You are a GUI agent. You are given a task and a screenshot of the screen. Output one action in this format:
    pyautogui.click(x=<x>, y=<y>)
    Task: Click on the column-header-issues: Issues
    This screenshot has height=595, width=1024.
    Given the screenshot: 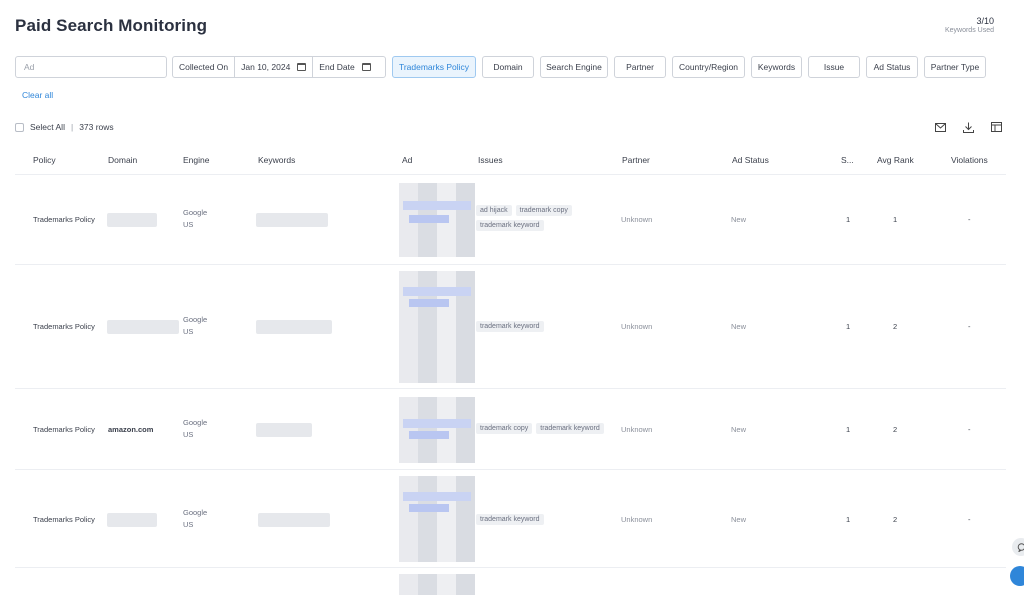 What is the action you would take?
    pyautogui.click(x=490, y=160)
    